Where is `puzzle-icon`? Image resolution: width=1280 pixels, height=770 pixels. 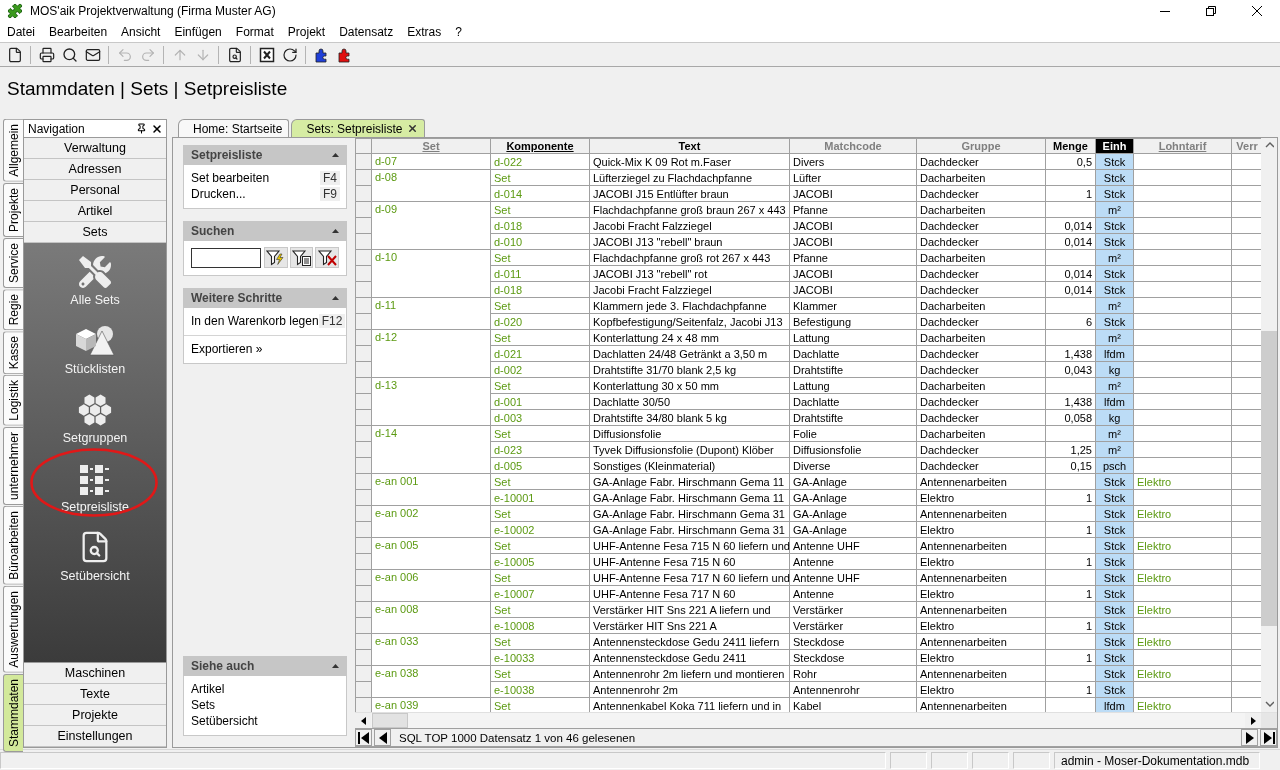 puzzle-icon is located at coordinates (344, 54).